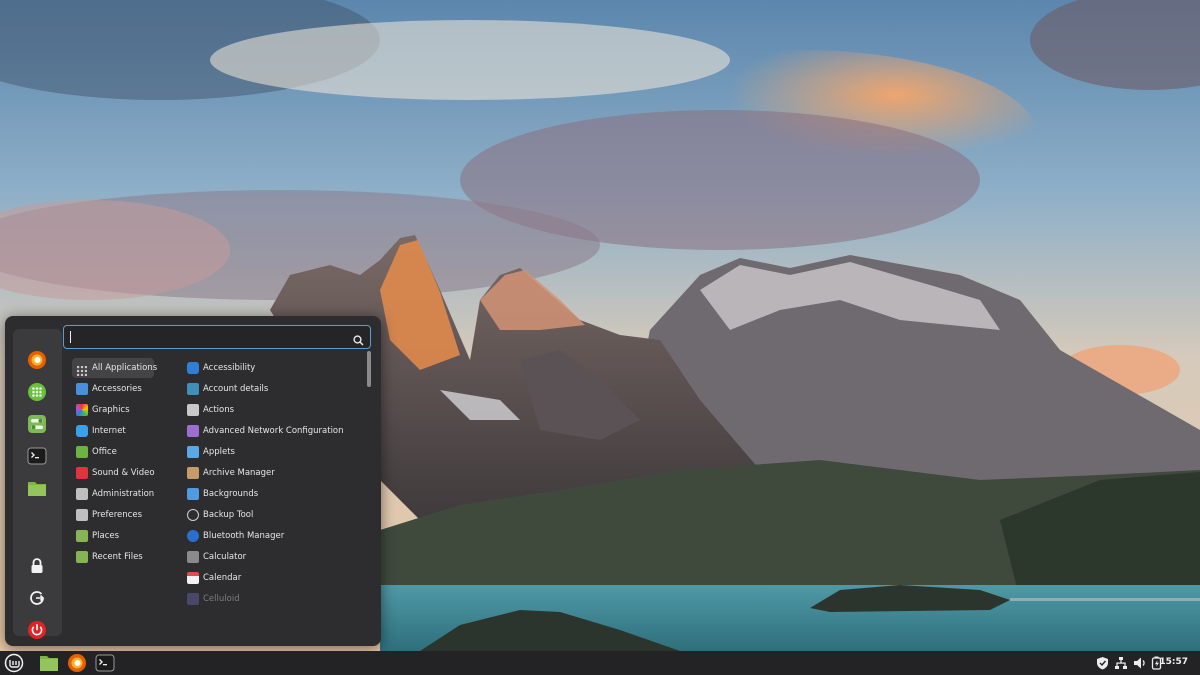 The width and height of the screenshot is (1200, 675). Describe the element at coordinates (229, 368) in the screenshot. I see `app-label: Accessibility` at that location.